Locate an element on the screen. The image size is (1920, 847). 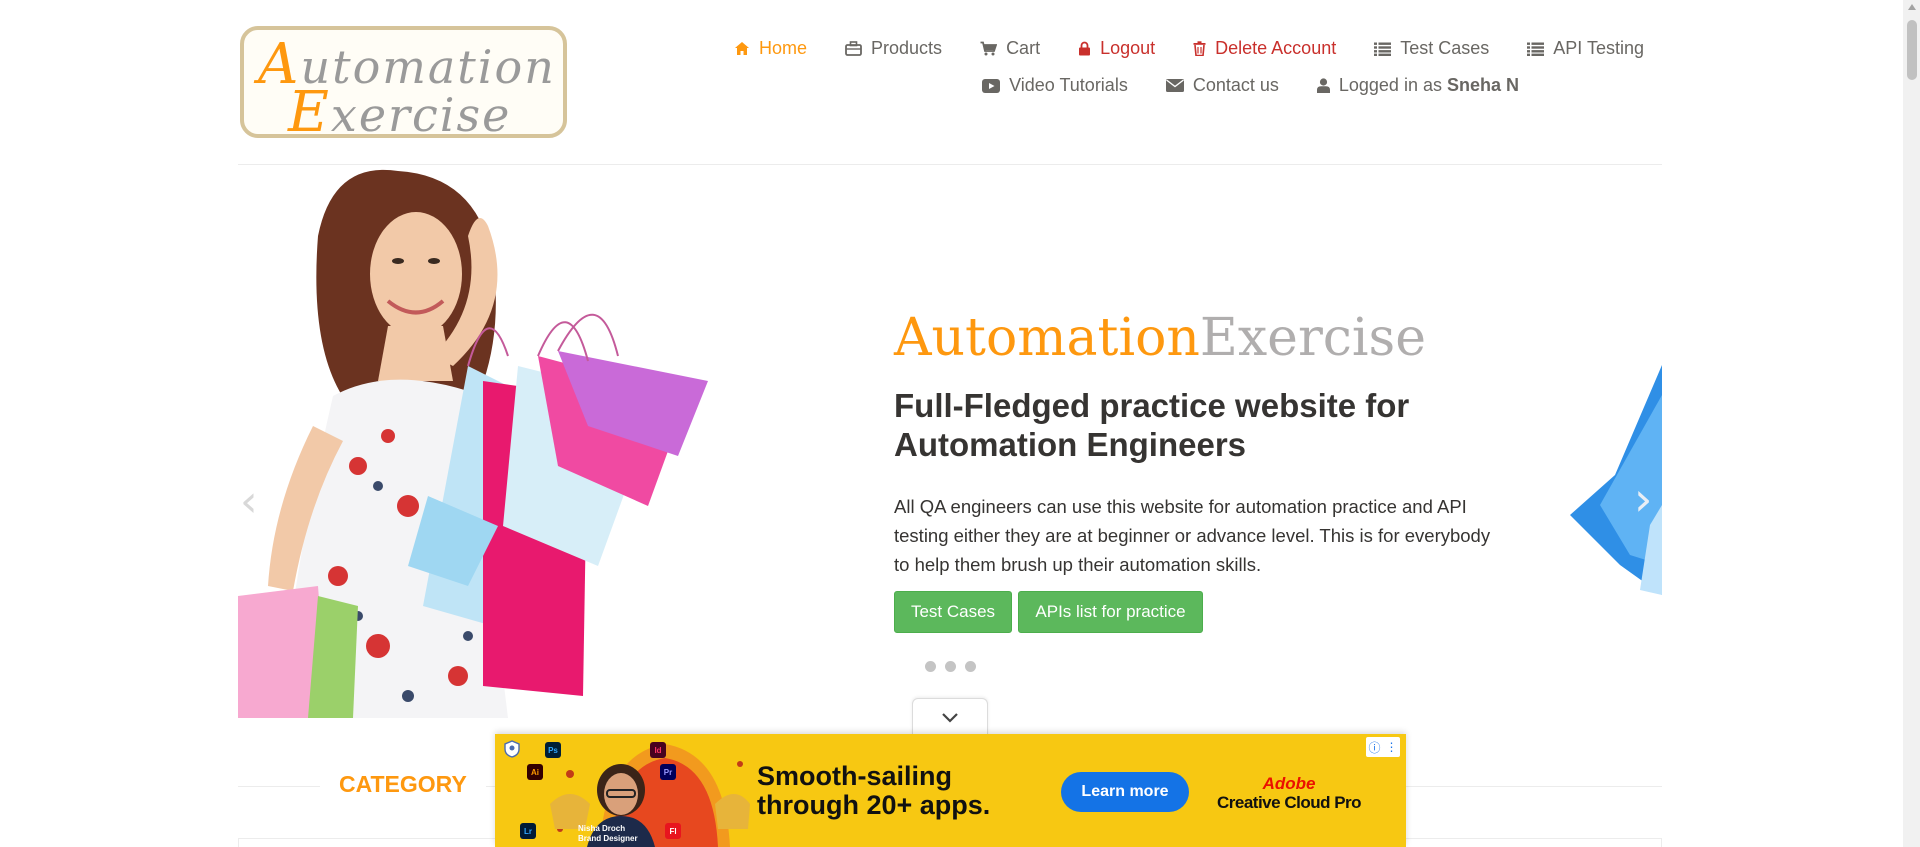
nav-video-tutorials: Video Tutorials is located at coordinates (1055, 85).